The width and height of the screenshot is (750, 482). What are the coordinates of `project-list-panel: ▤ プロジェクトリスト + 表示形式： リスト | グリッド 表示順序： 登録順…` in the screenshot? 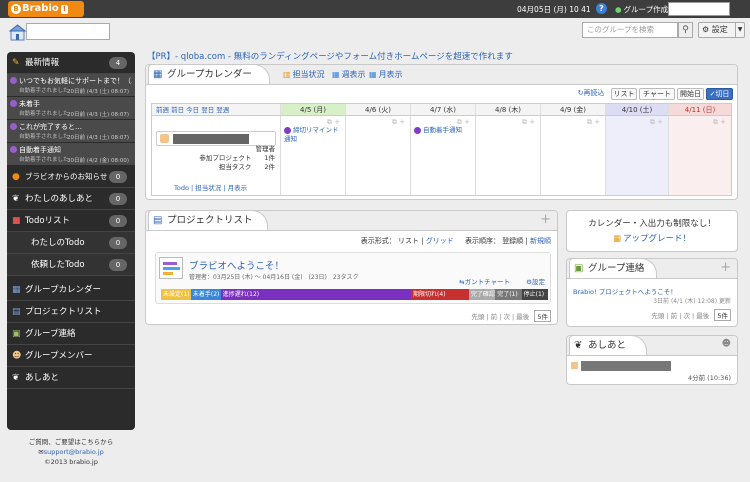 It's located at (351, 267).